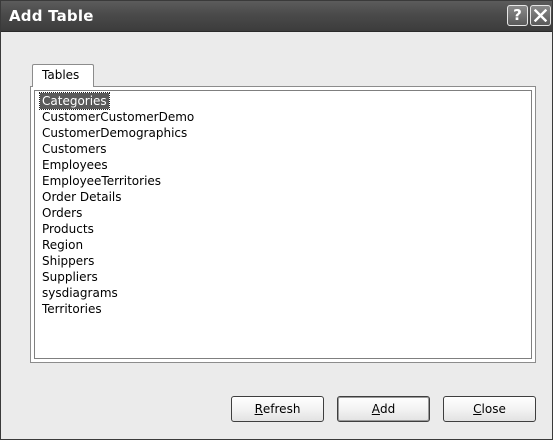 Image resolution: width=553 pixels, height=440 pixels. What do you see at coordinates (283, 229) in the screenshot?
I see `list-item-products: Products` at bounding box center [283, 229].